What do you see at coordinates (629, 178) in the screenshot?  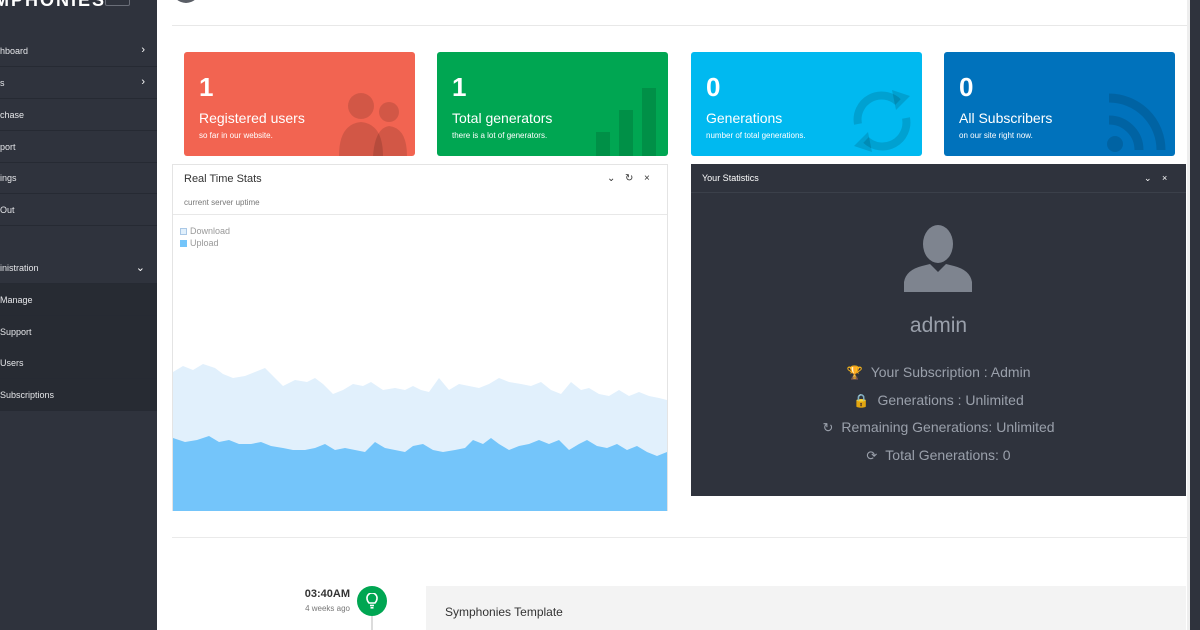 I see `refresh-icon: ↻` at bounding box center [629, 178].